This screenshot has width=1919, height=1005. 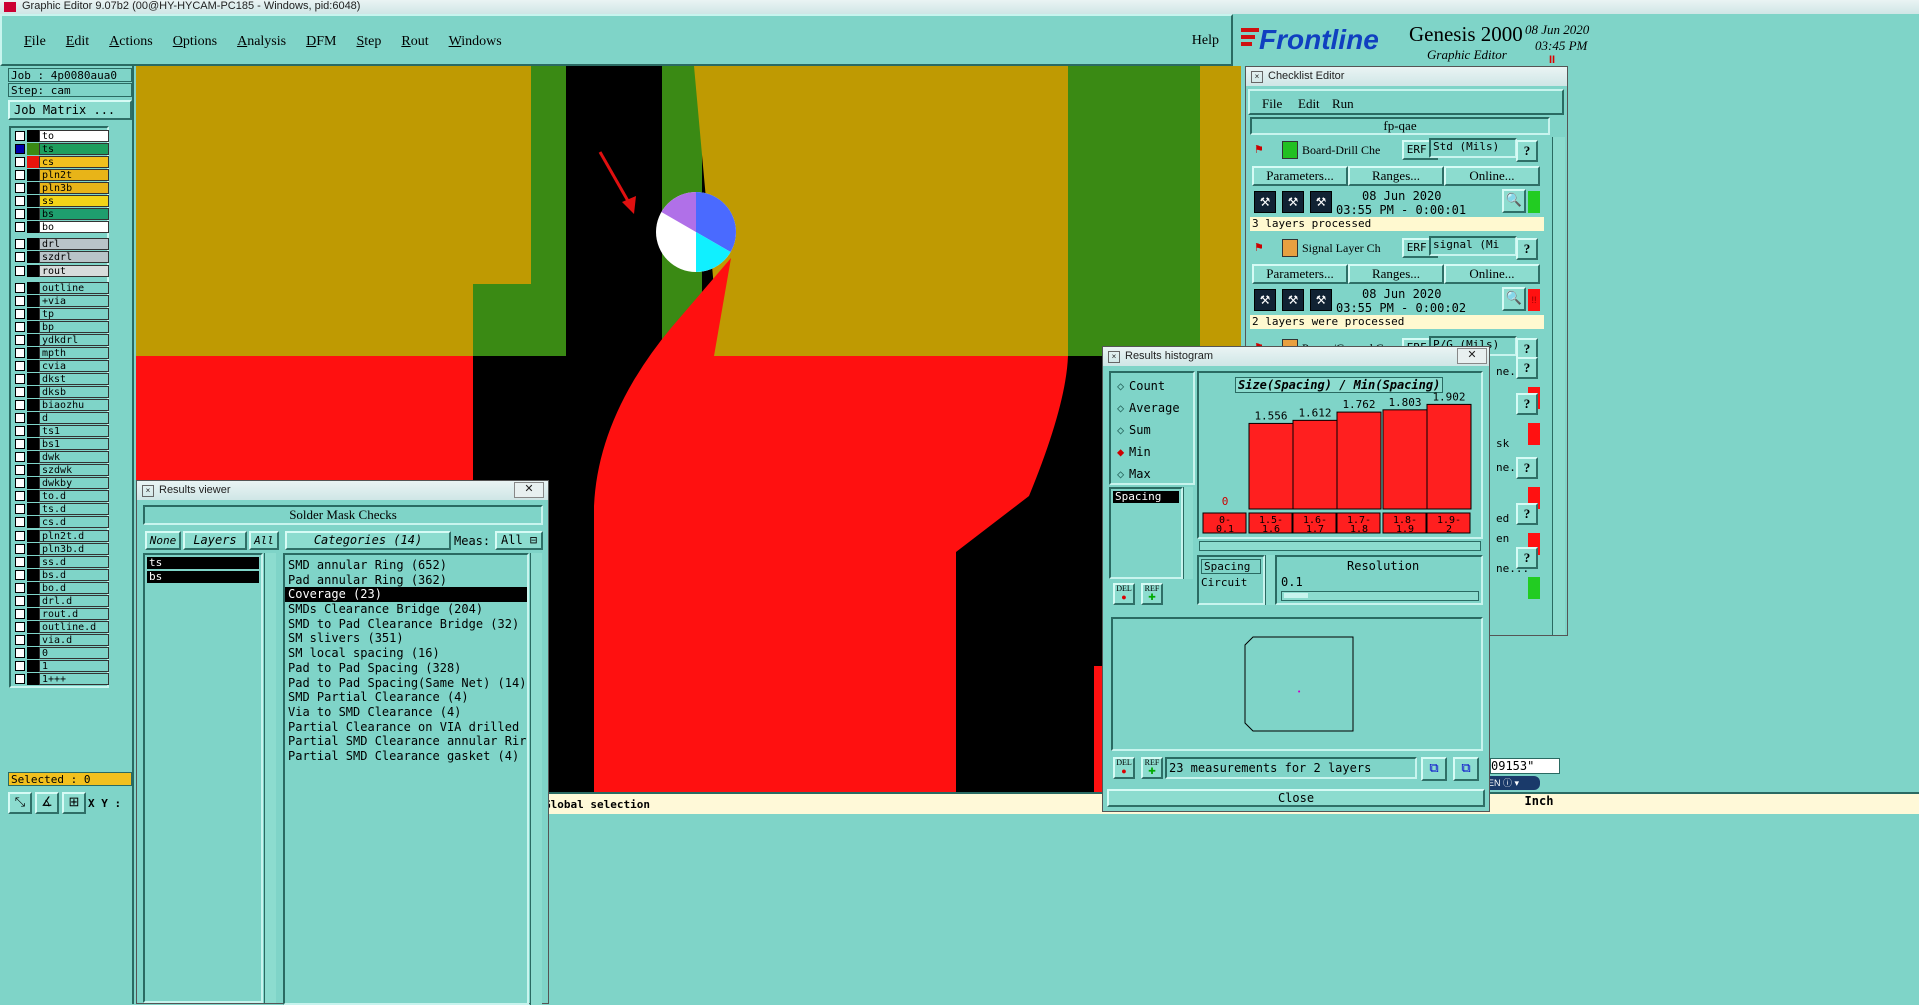 I want to click on meas-name-circuit: Circuit, so click(x=1231, y=582).